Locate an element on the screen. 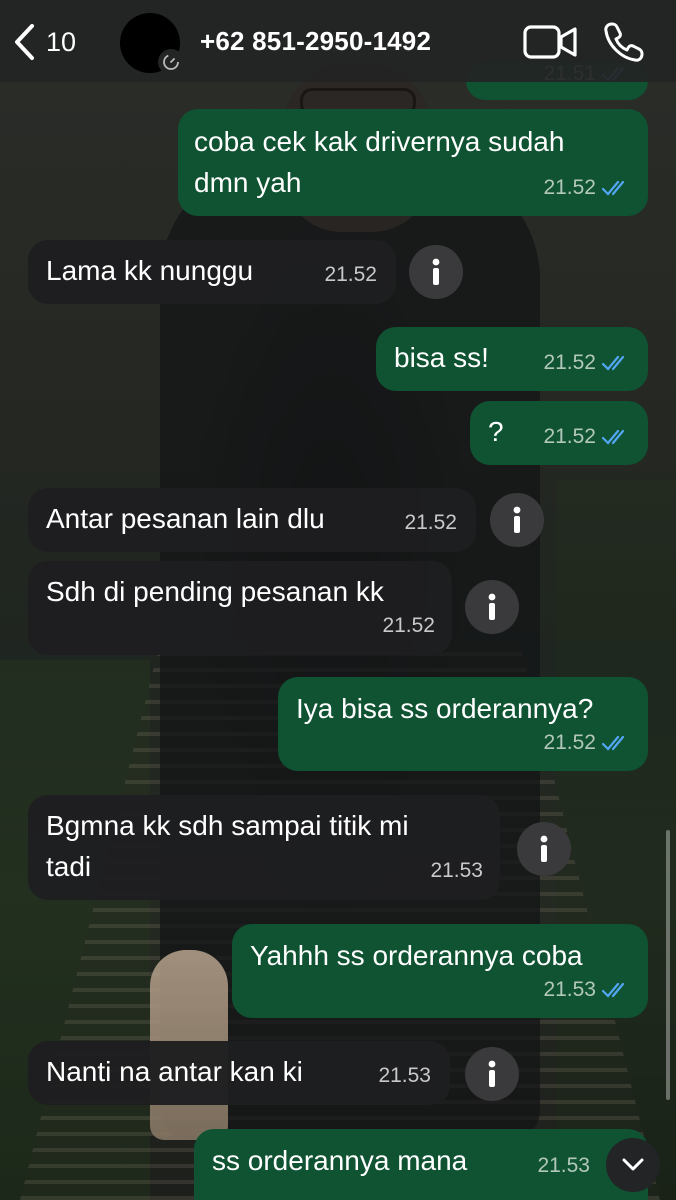 This screenshot has width=676, height=1200. phone-icon is located at coordinates (624, 42).